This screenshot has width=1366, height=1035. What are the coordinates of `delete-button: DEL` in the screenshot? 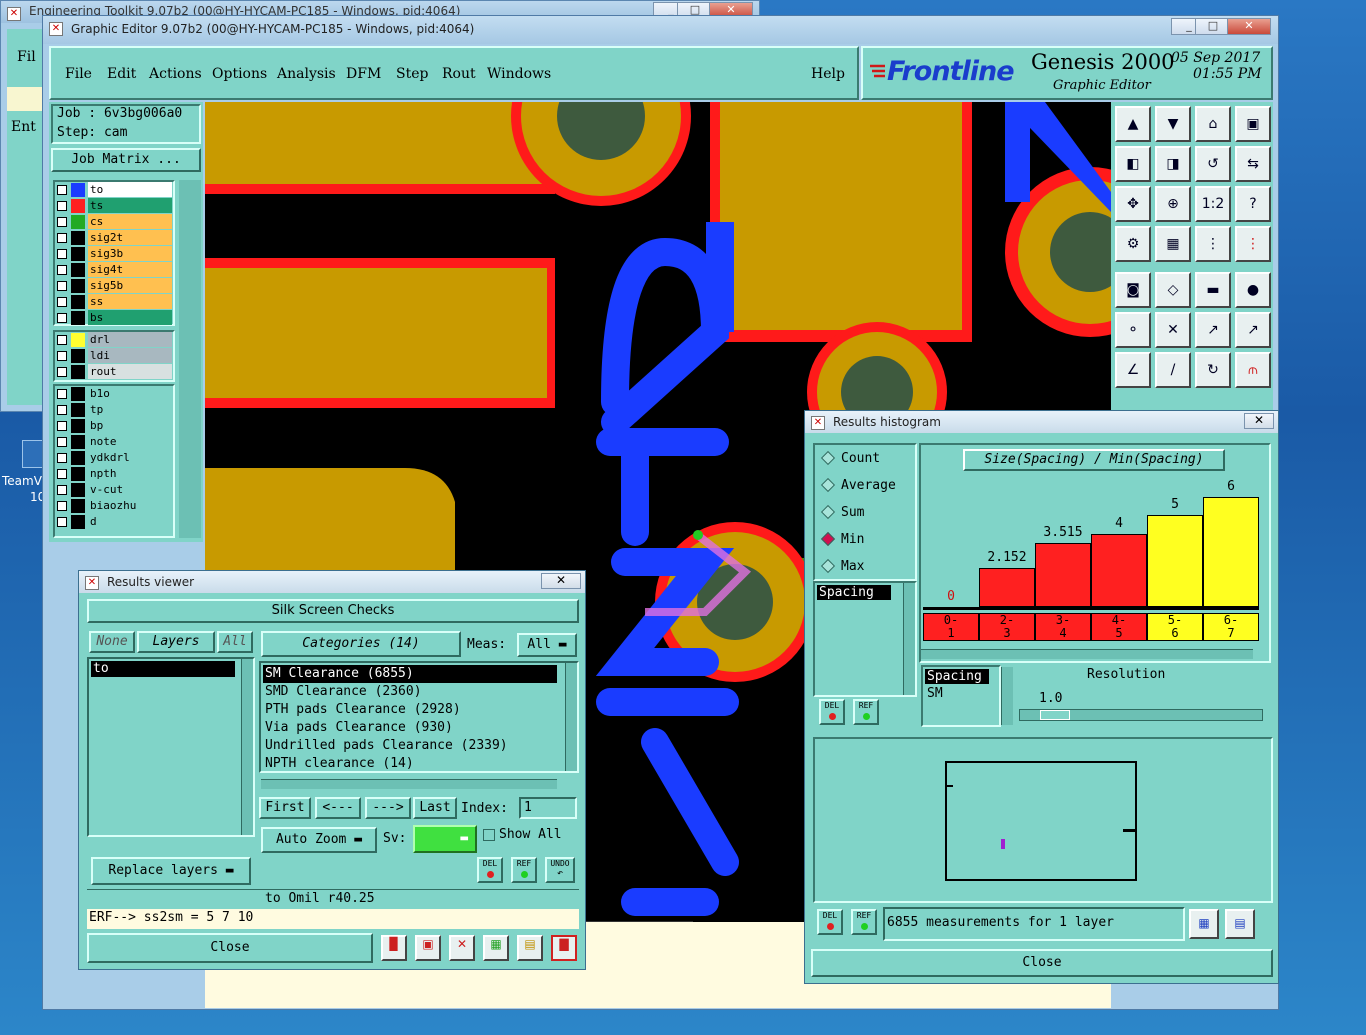 It's located at (832, 712).